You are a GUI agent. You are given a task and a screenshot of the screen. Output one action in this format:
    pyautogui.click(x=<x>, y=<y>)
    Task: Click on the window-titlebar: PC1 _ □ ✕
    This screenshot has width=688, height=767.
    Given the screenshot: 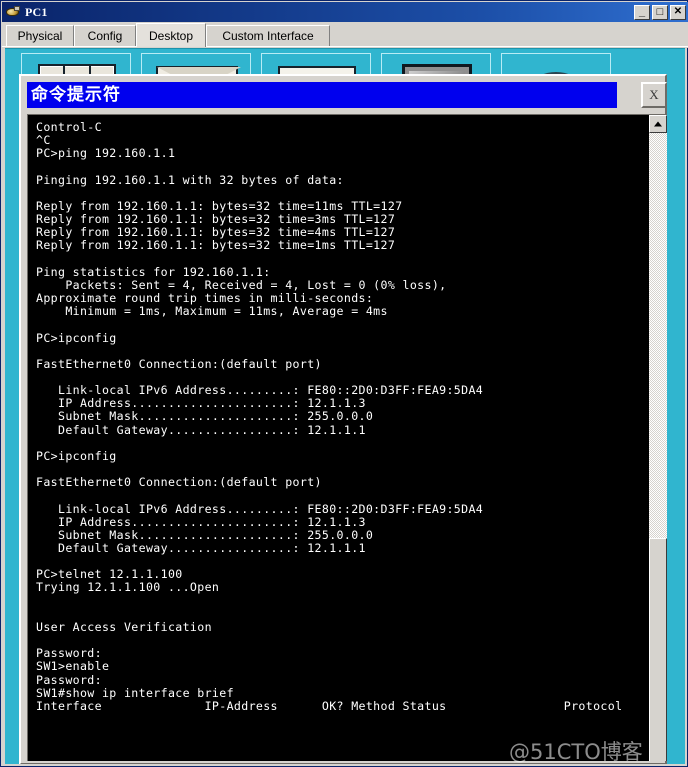 What is the action you would take?
    pyautogui.click(x=345, y=12)
    